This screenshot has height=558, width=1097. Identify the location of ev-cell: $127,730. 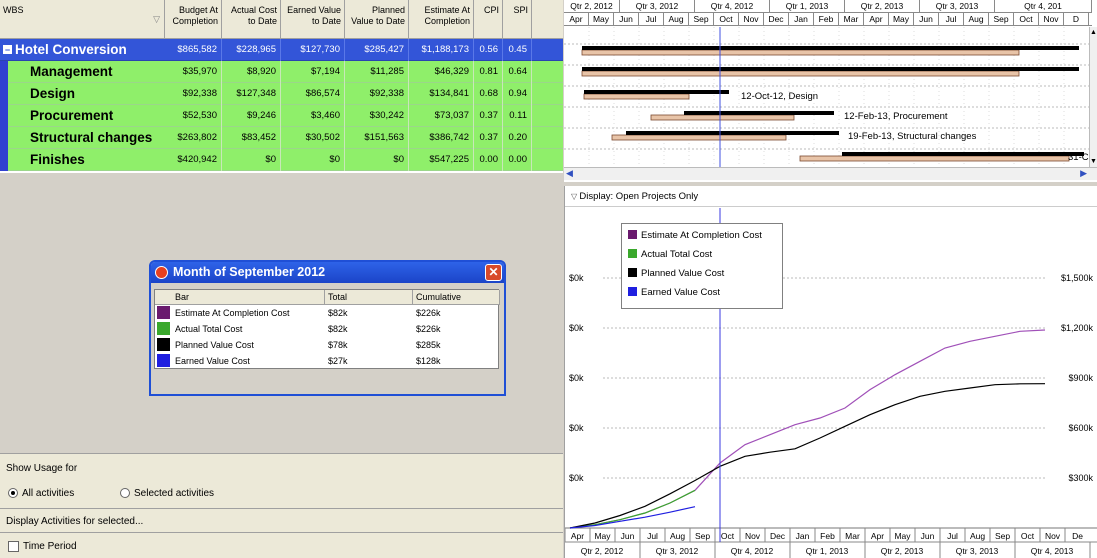
(313, 50).